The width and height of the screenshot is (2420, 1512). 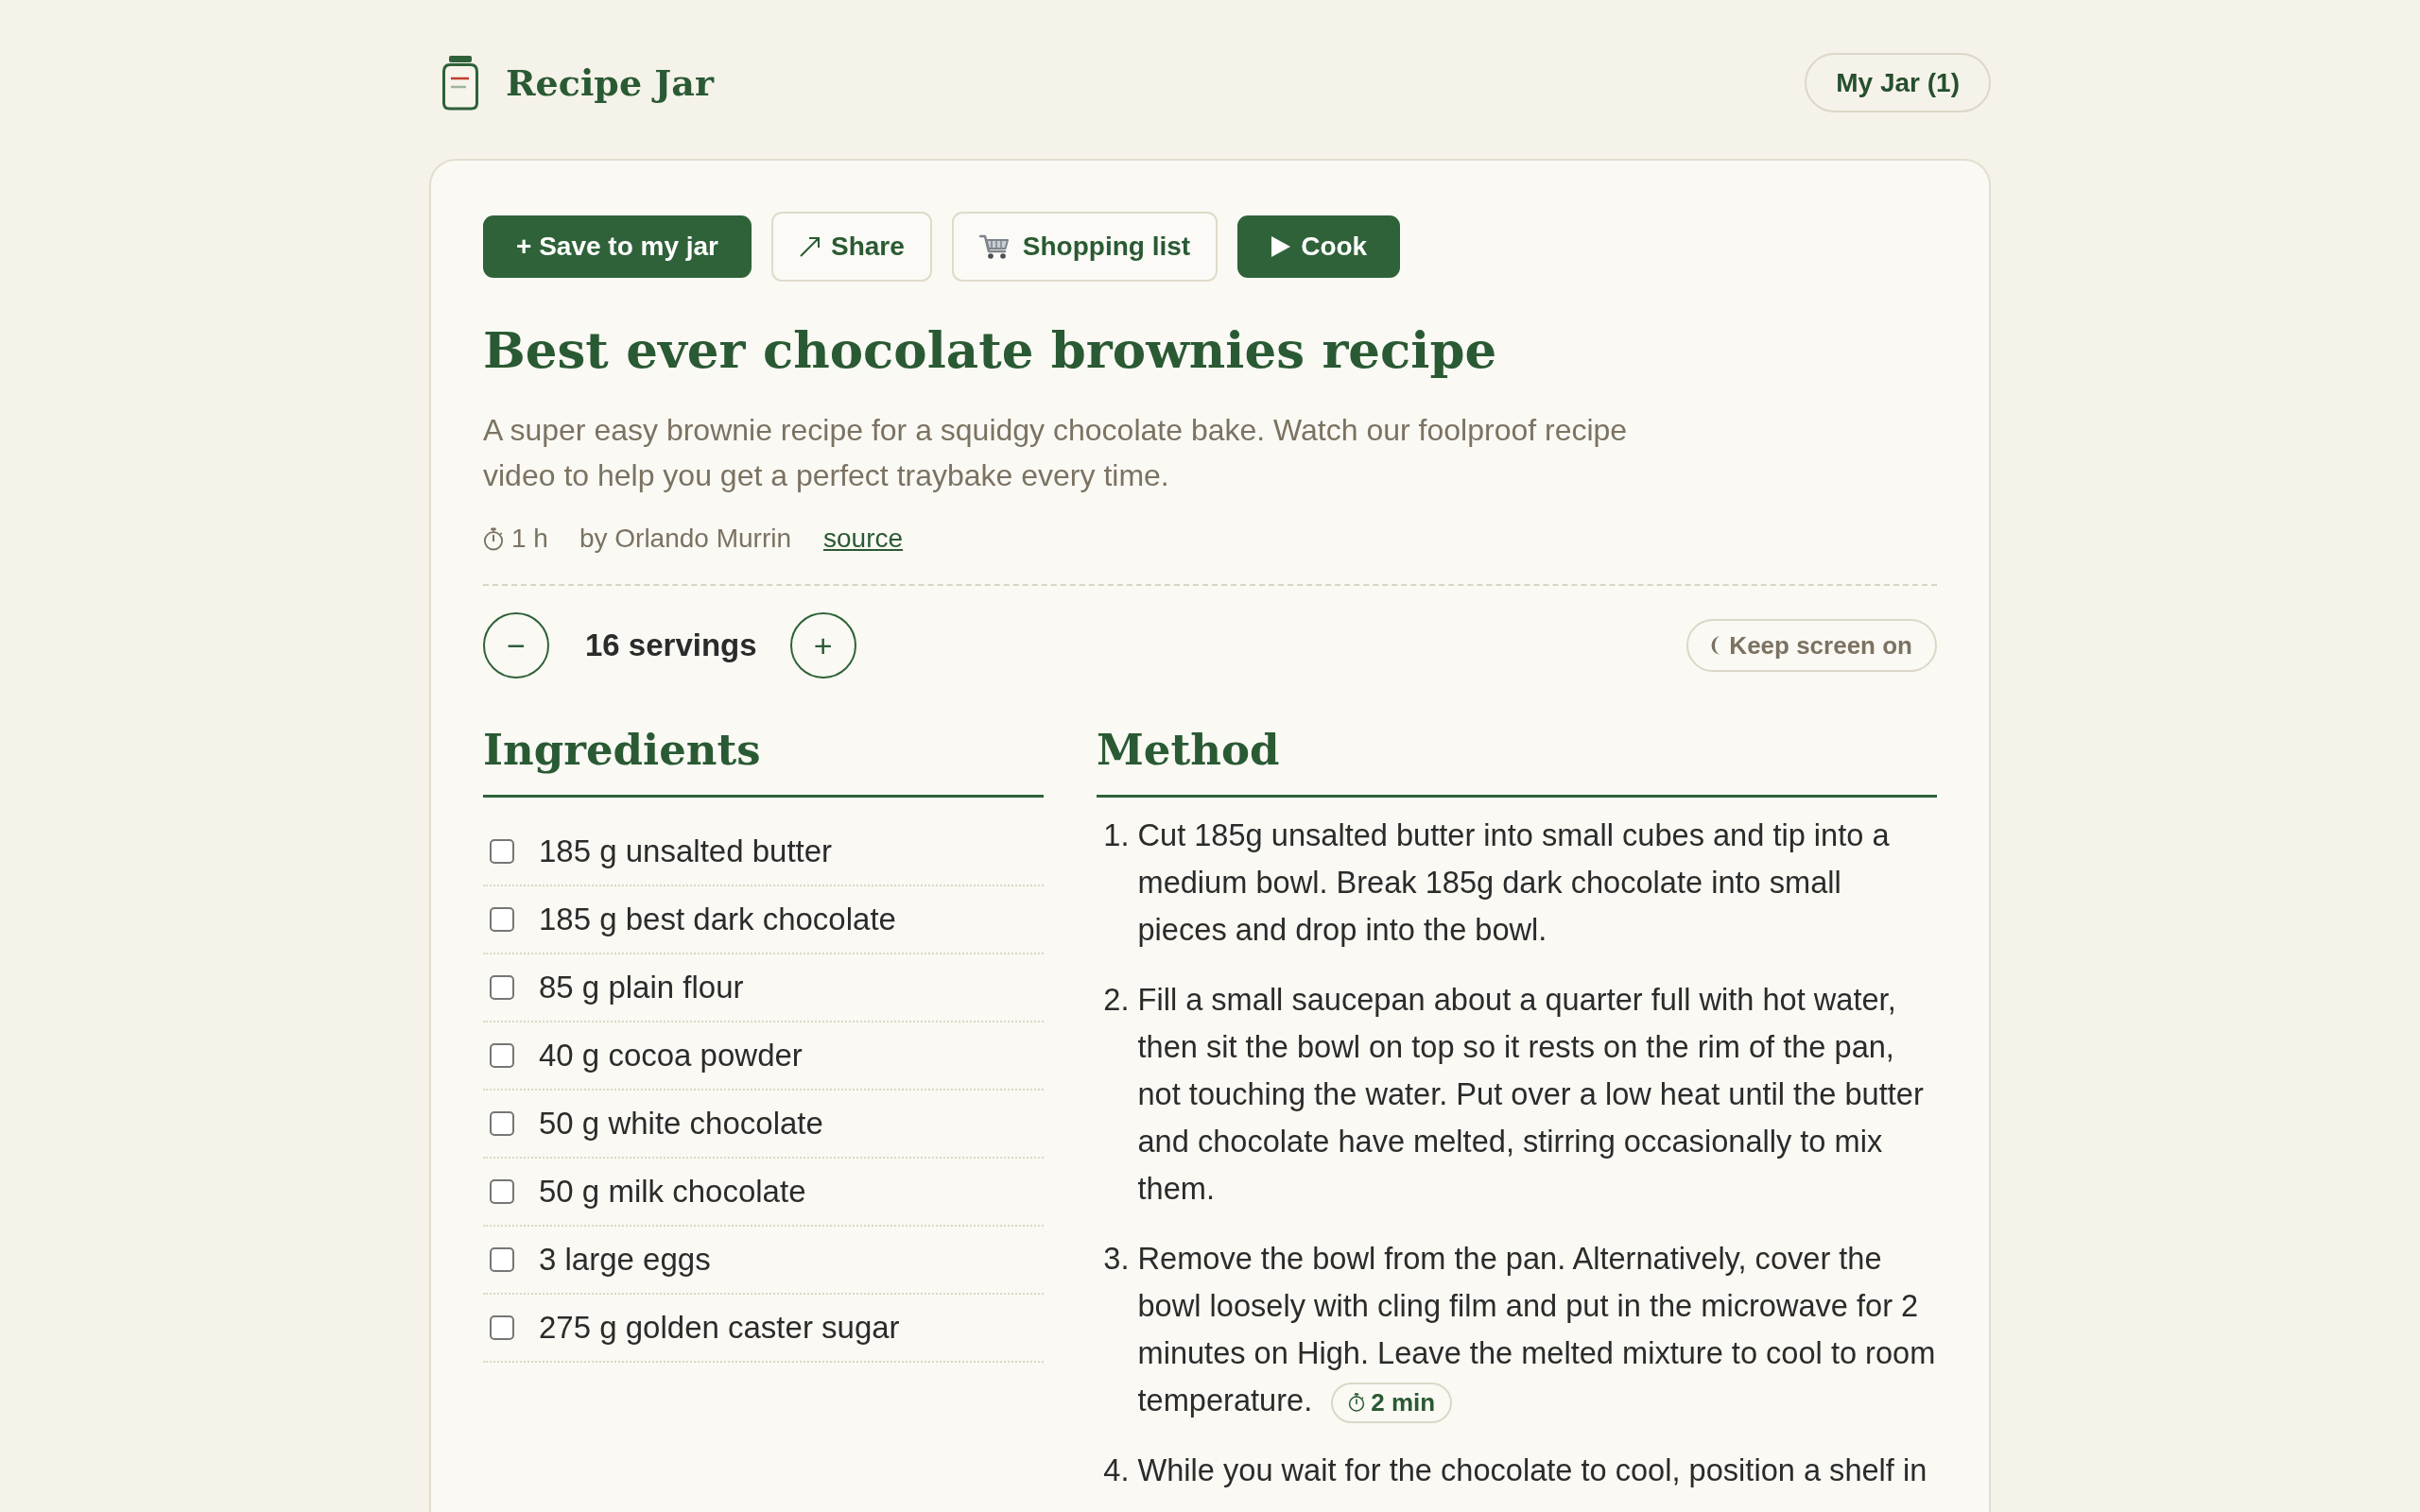 What do you see at coordinates (1517, 760) in the screenshot?
I see `method-heading: Method` at bounding box center [1517, 760].